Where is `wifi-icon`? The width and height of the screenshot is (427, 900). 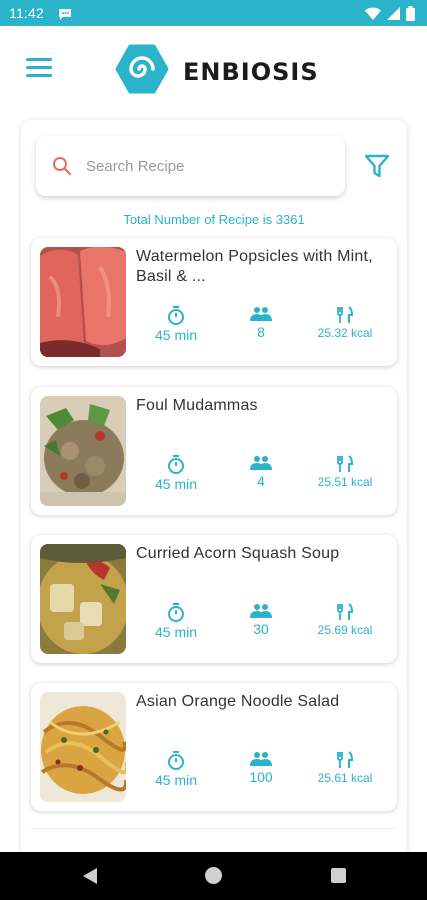
wifi-icon is located at coordinates (373, 16).